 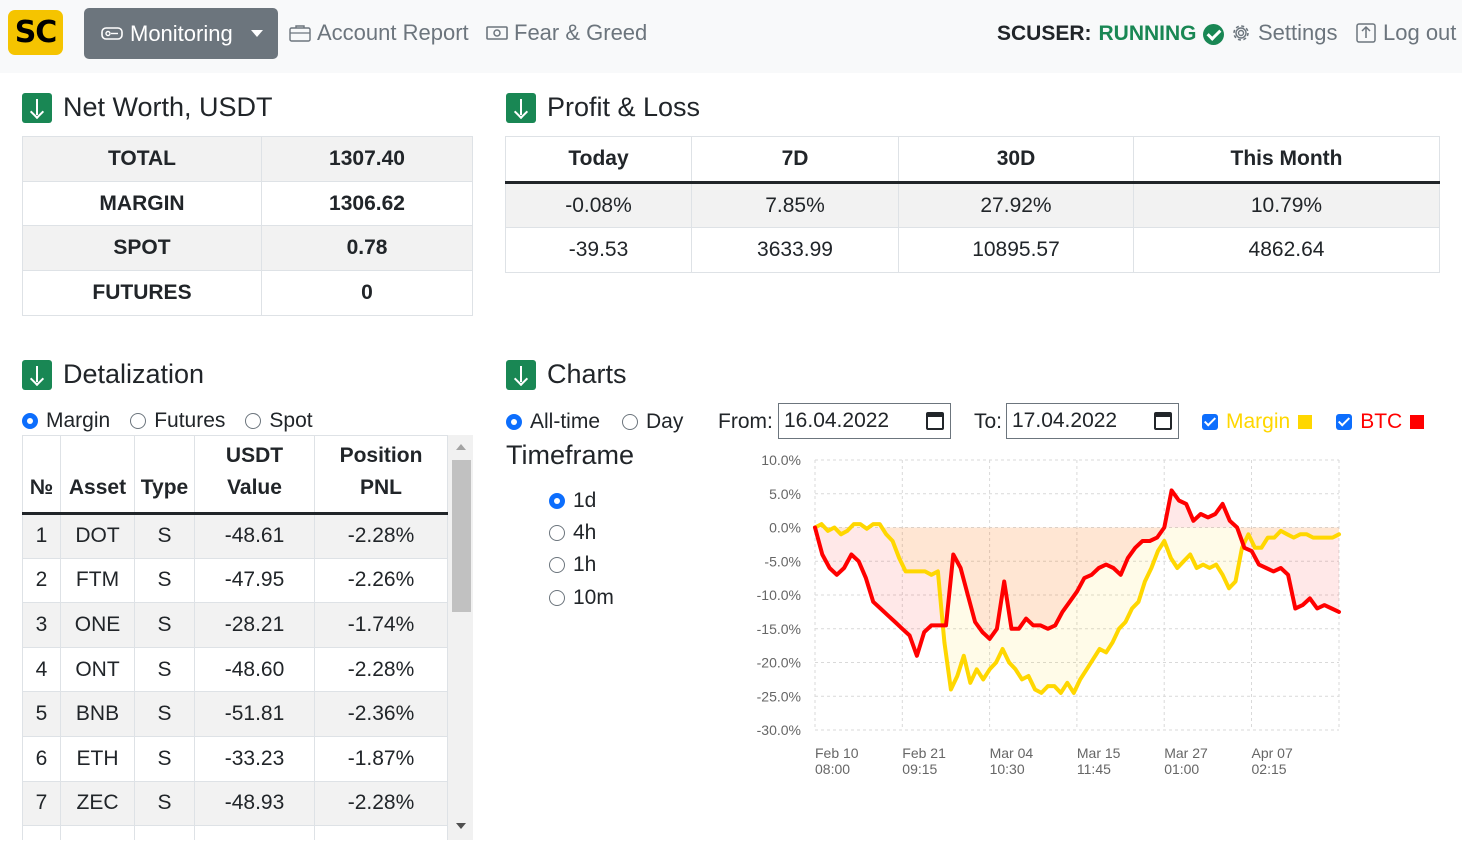 I want to click on x-tick-label: 10:30, so click(x=1007, y=769).